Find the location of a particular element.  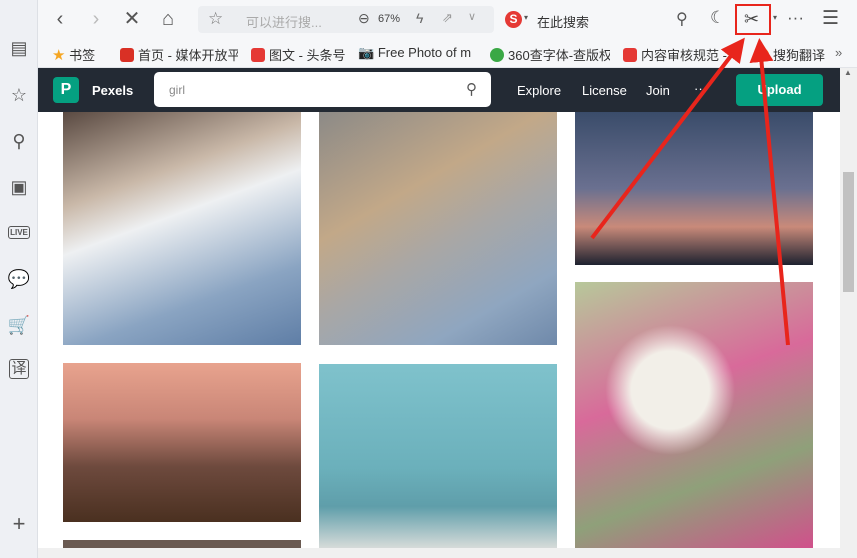

search-engine-input: 在此搜索 is located at coordinates (563, 21).